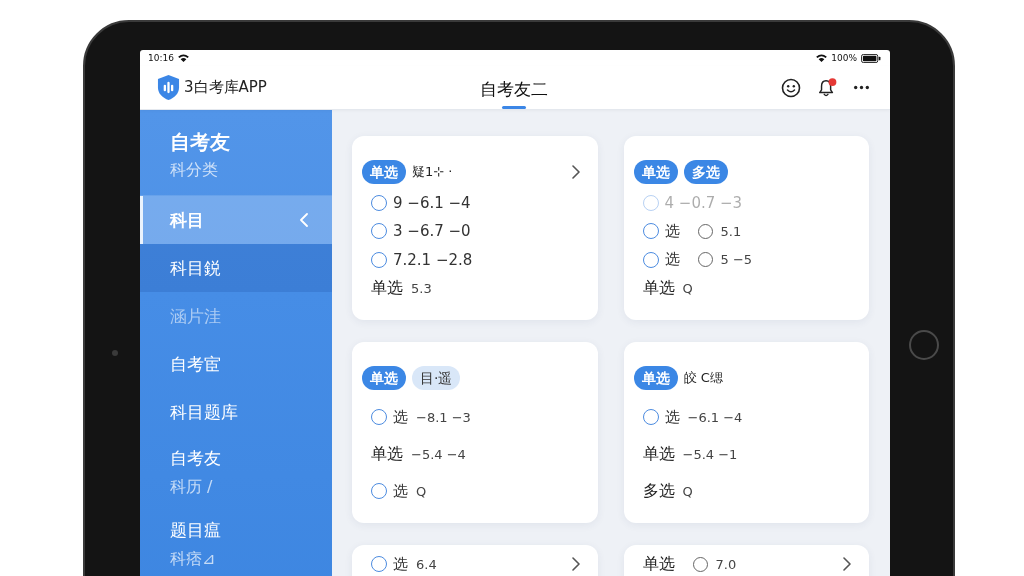 This screenshot has height=576, width=1024. Describe the element at coordinates (726, 564) in the screenshot. I see `option-value: 7.0` at that location.